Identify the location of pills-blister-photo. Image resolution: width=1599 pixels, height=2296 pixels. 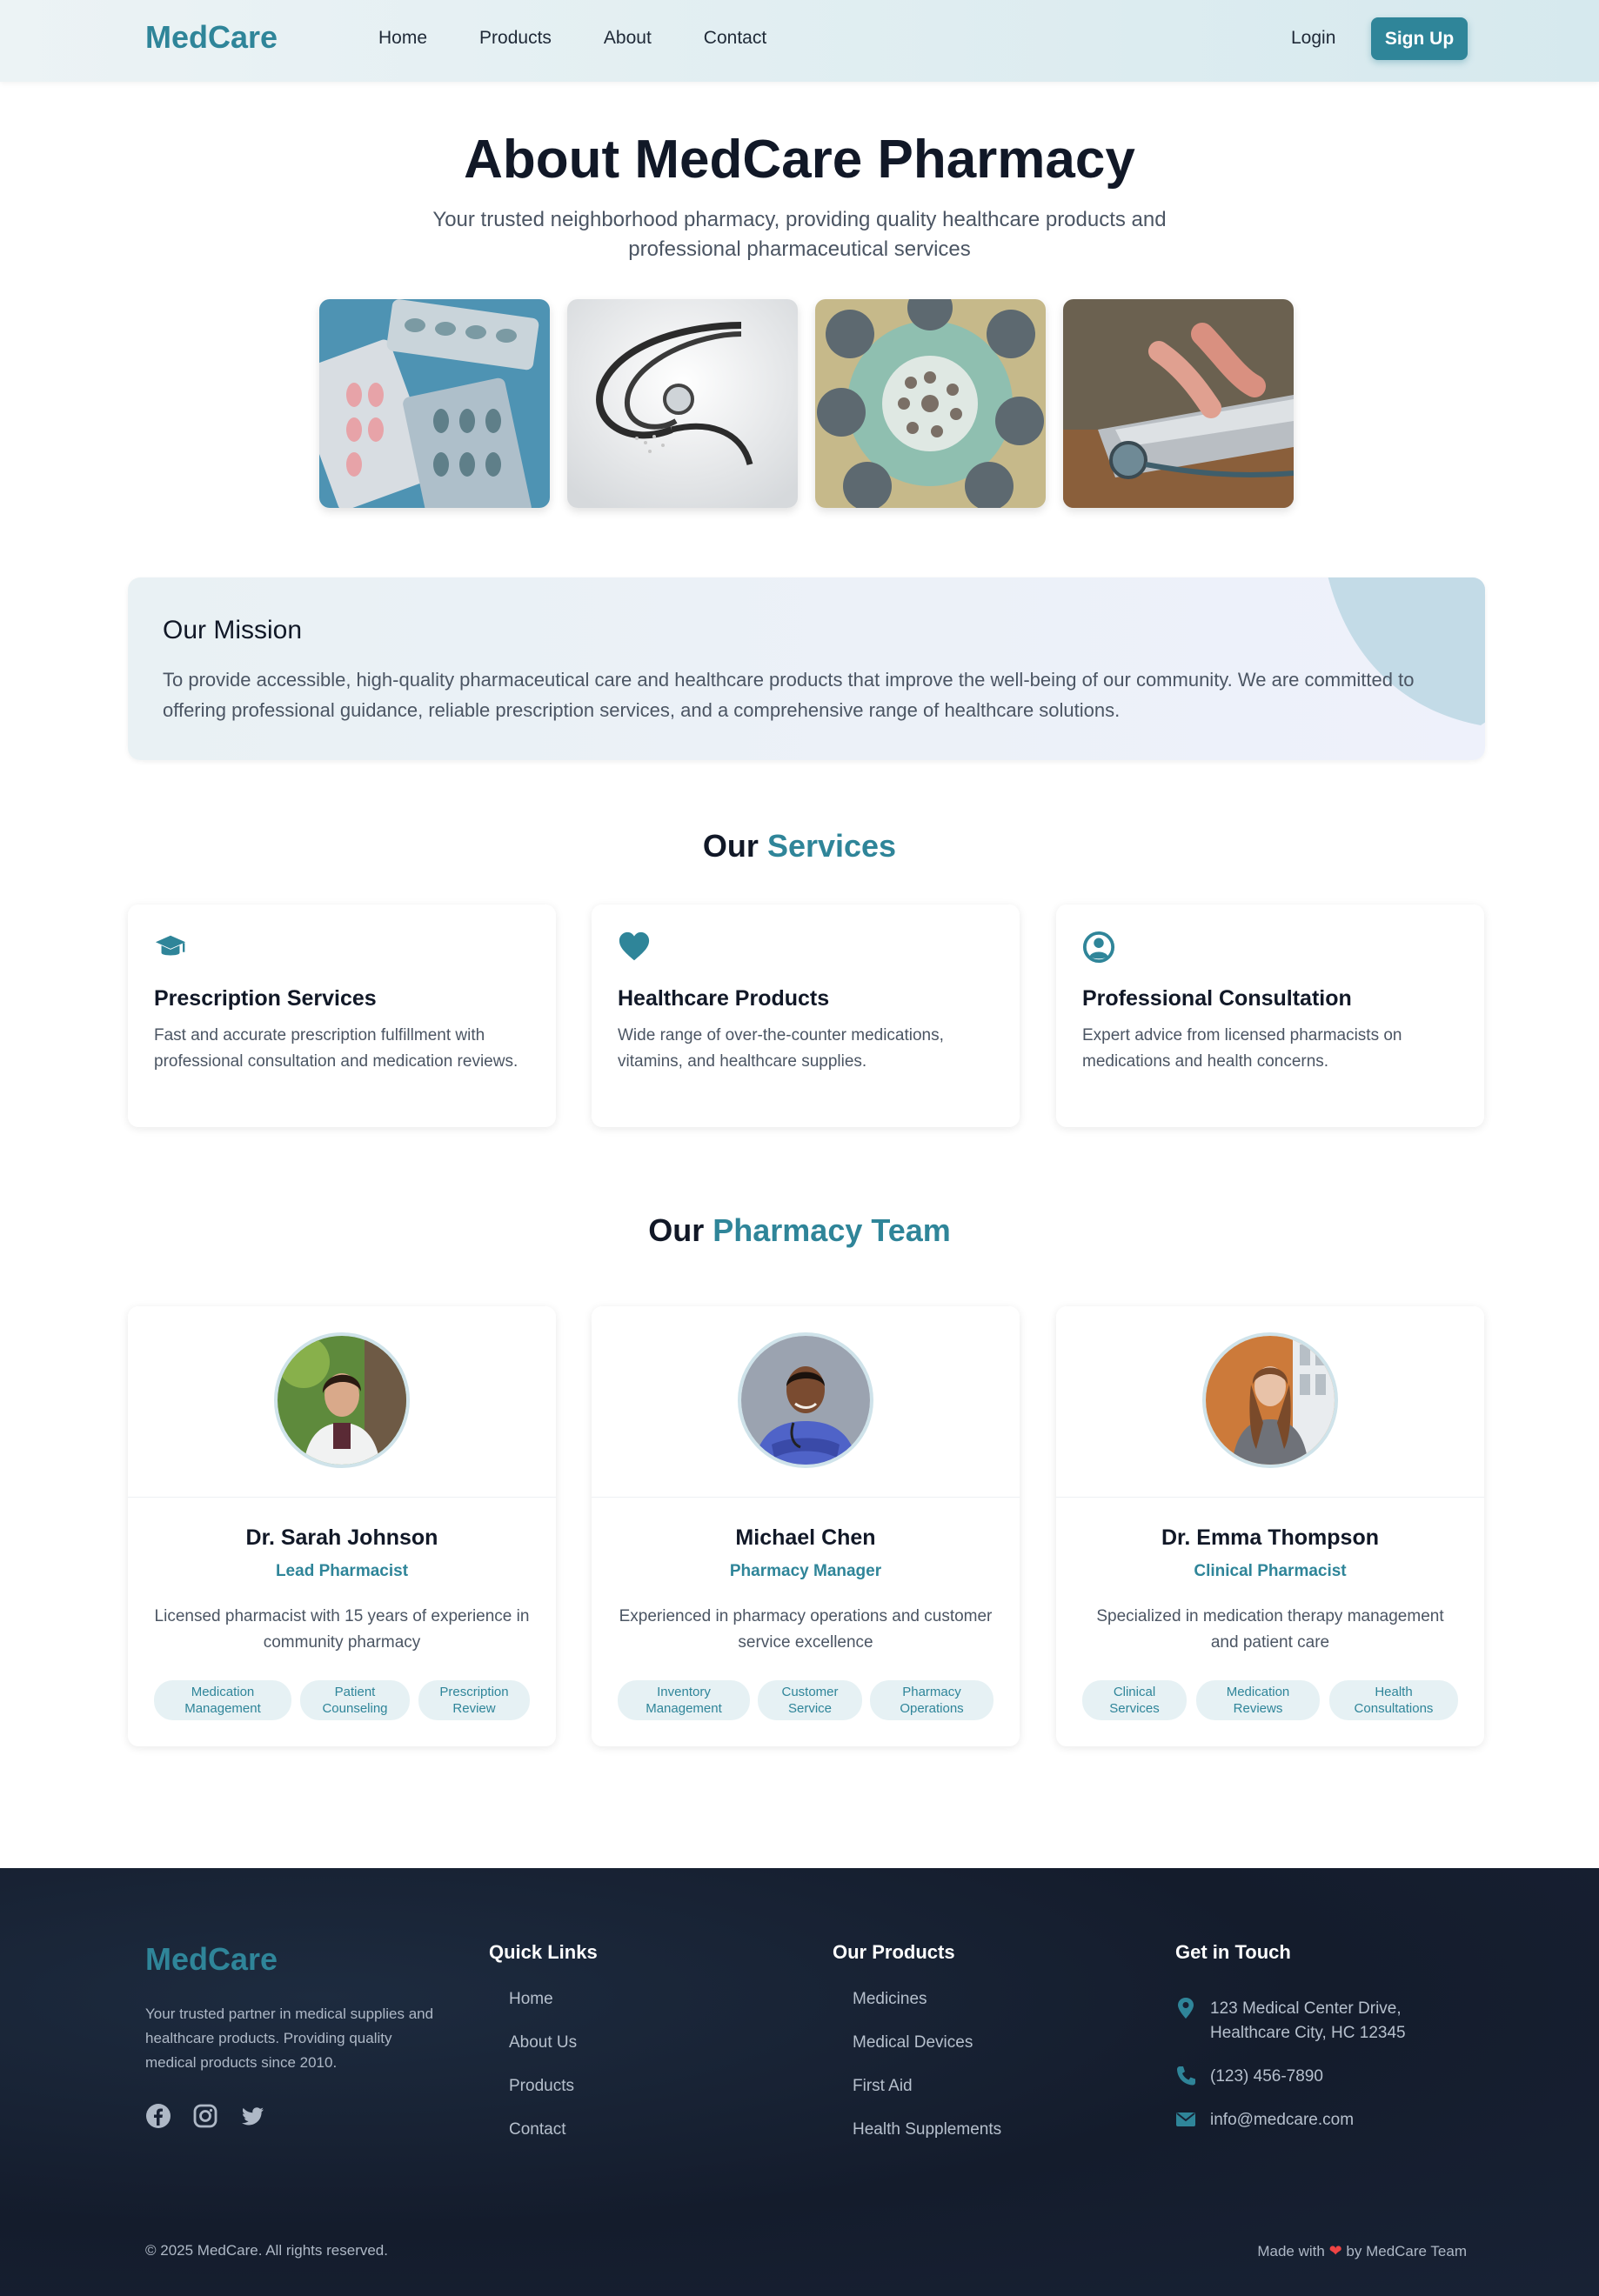
(434, 404).